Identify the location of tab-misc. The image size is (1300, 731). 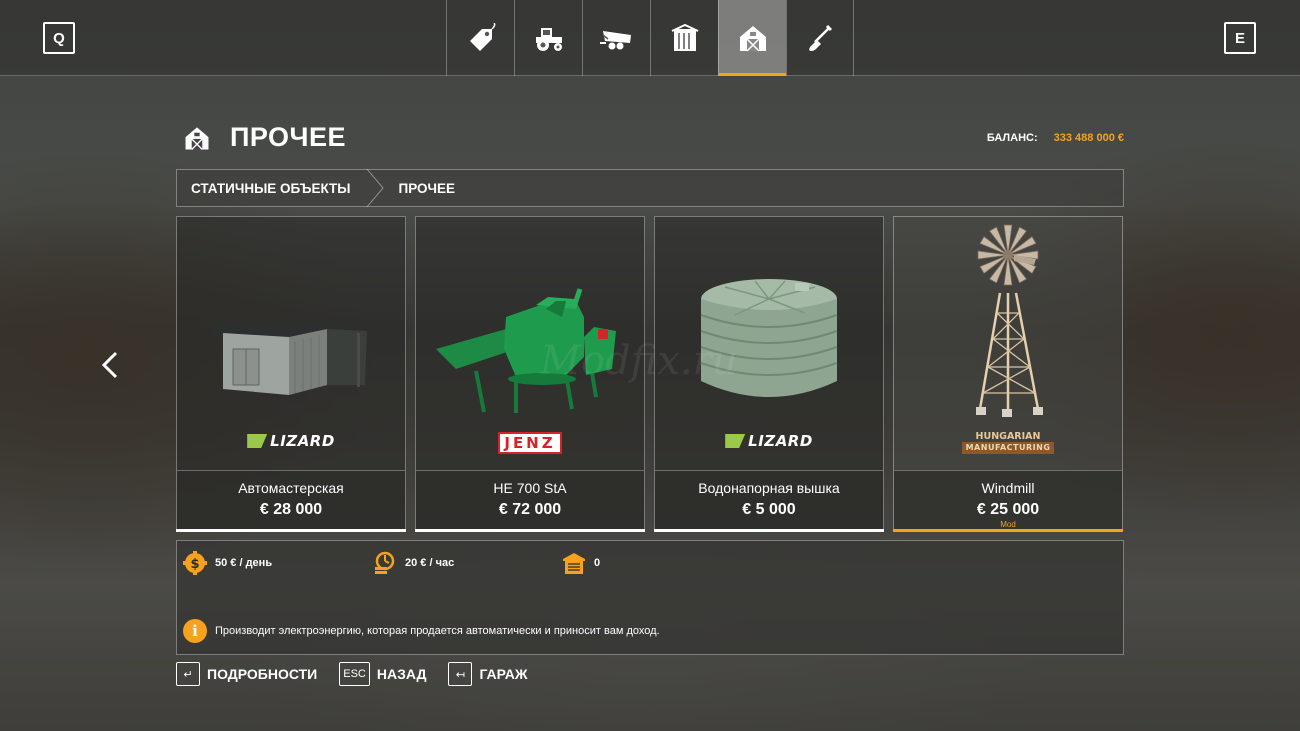
(752, 38).